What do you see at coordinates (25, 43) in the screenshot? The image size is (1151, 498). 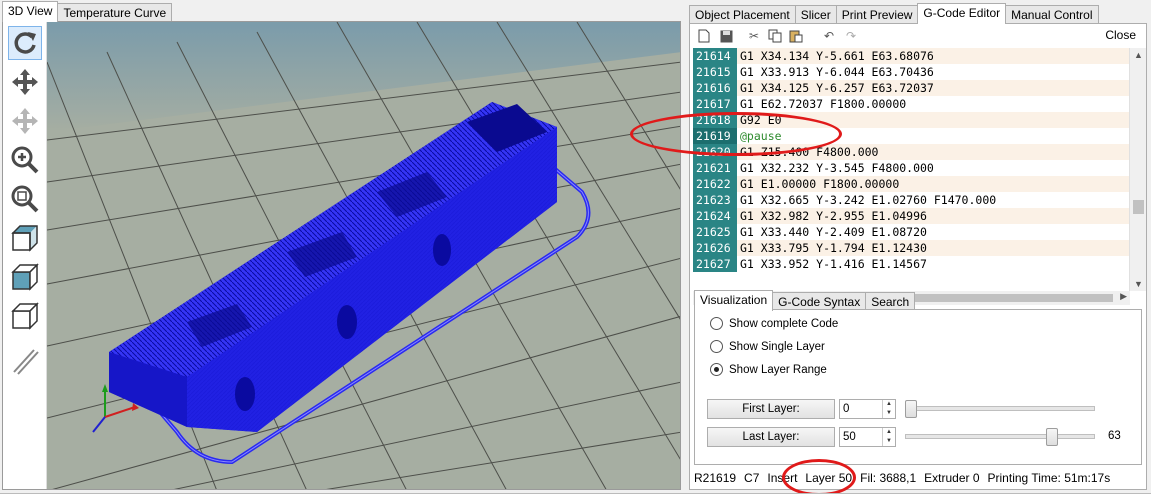 I see `rotate-view-icon` at bounding box center [25, 43].